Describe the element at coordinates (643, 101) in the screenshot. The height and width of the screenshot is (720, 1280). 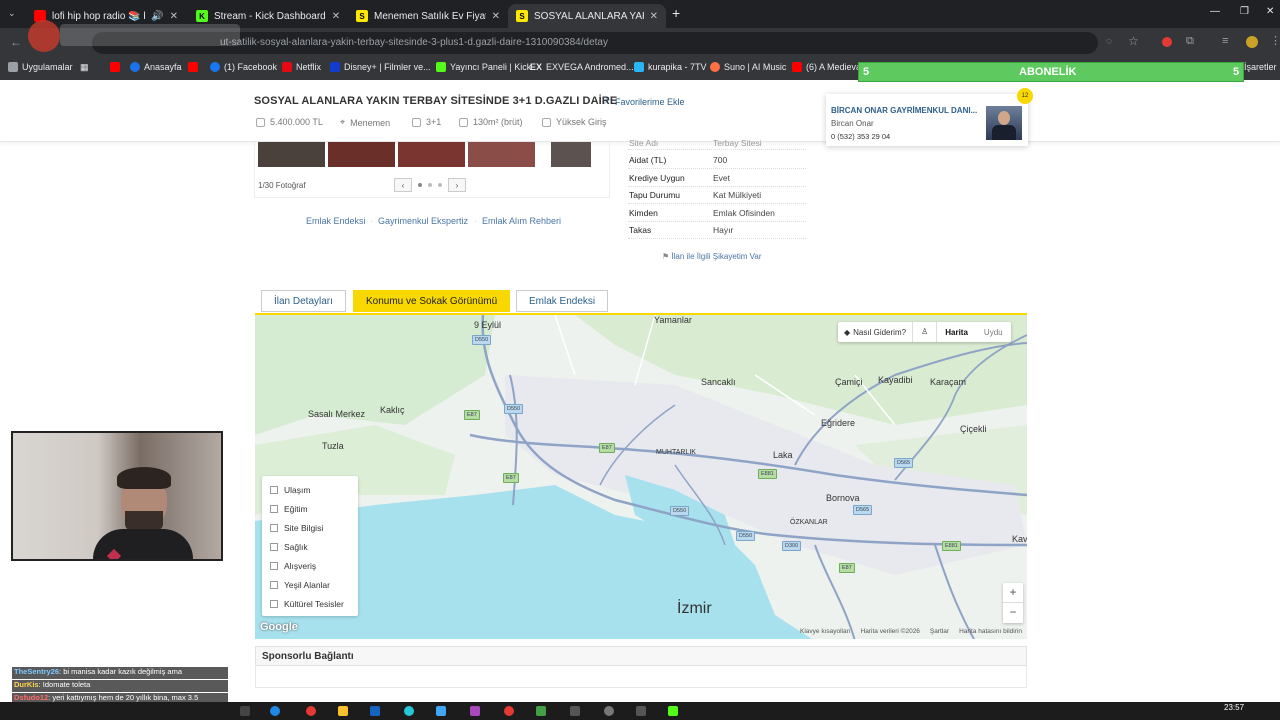
I see `add-favorites-link: ☆ Favorilerime Ekle` at that location.